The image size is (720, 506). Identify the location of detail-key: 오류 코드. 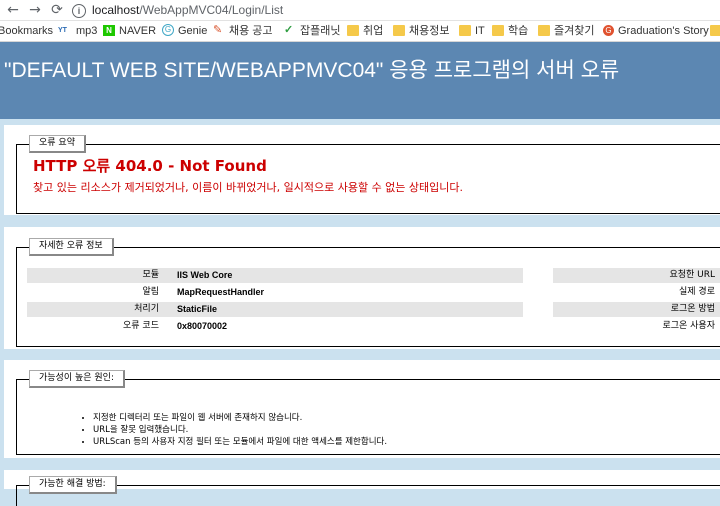
(141, 326).